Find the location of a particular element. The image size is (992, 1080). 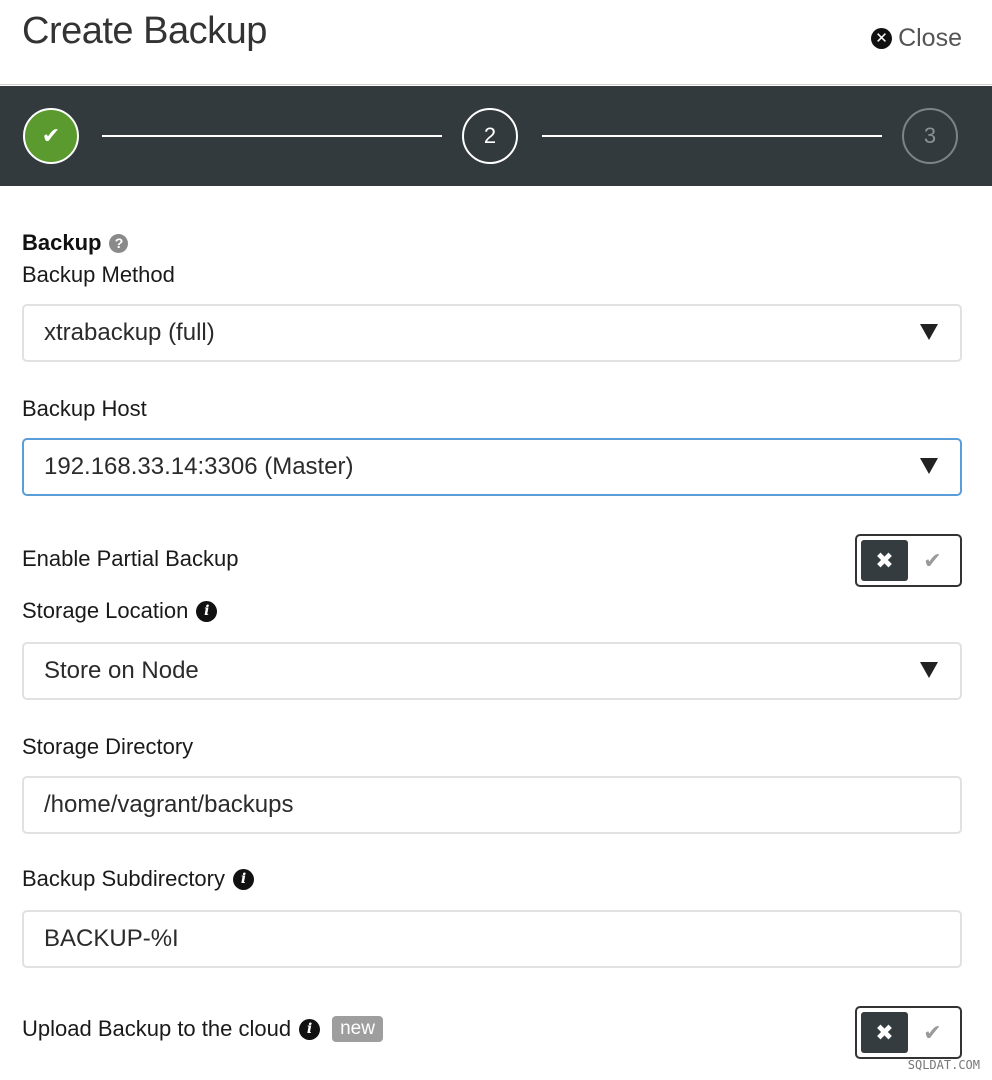

storage-location-label-row: Storage Location i is located at coordinates (120, 611).